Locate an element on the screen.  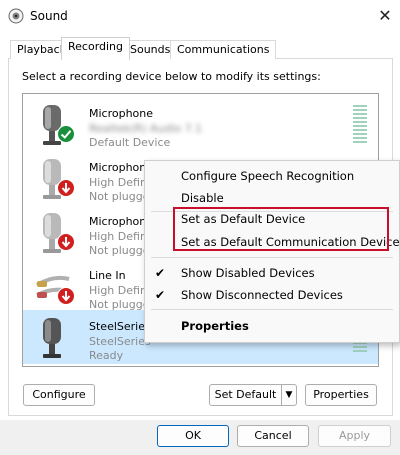
speaker-icon is located at coordinates (16, 16).